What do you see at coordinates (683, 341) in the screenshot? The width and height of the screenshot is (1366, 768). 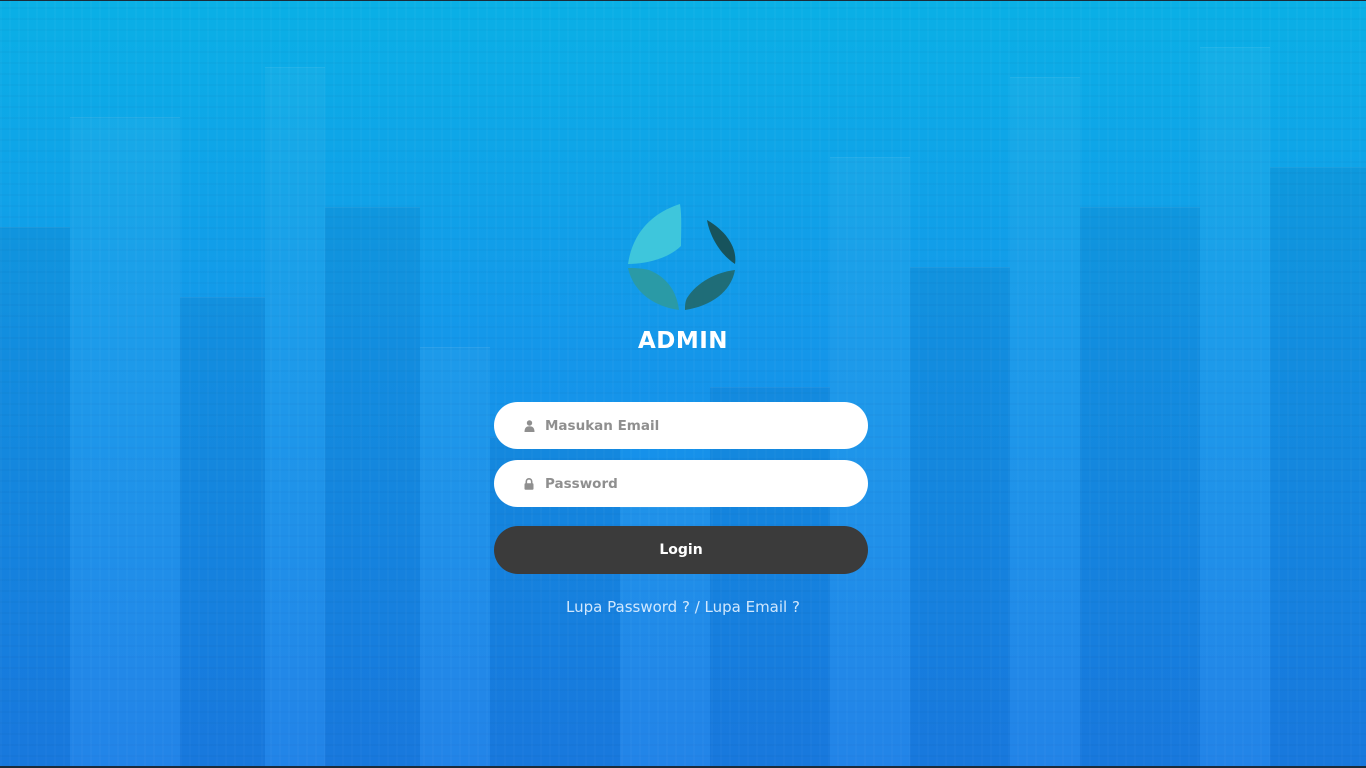 I see `brand-title: ADMIN` at bounding box center [683, 341].